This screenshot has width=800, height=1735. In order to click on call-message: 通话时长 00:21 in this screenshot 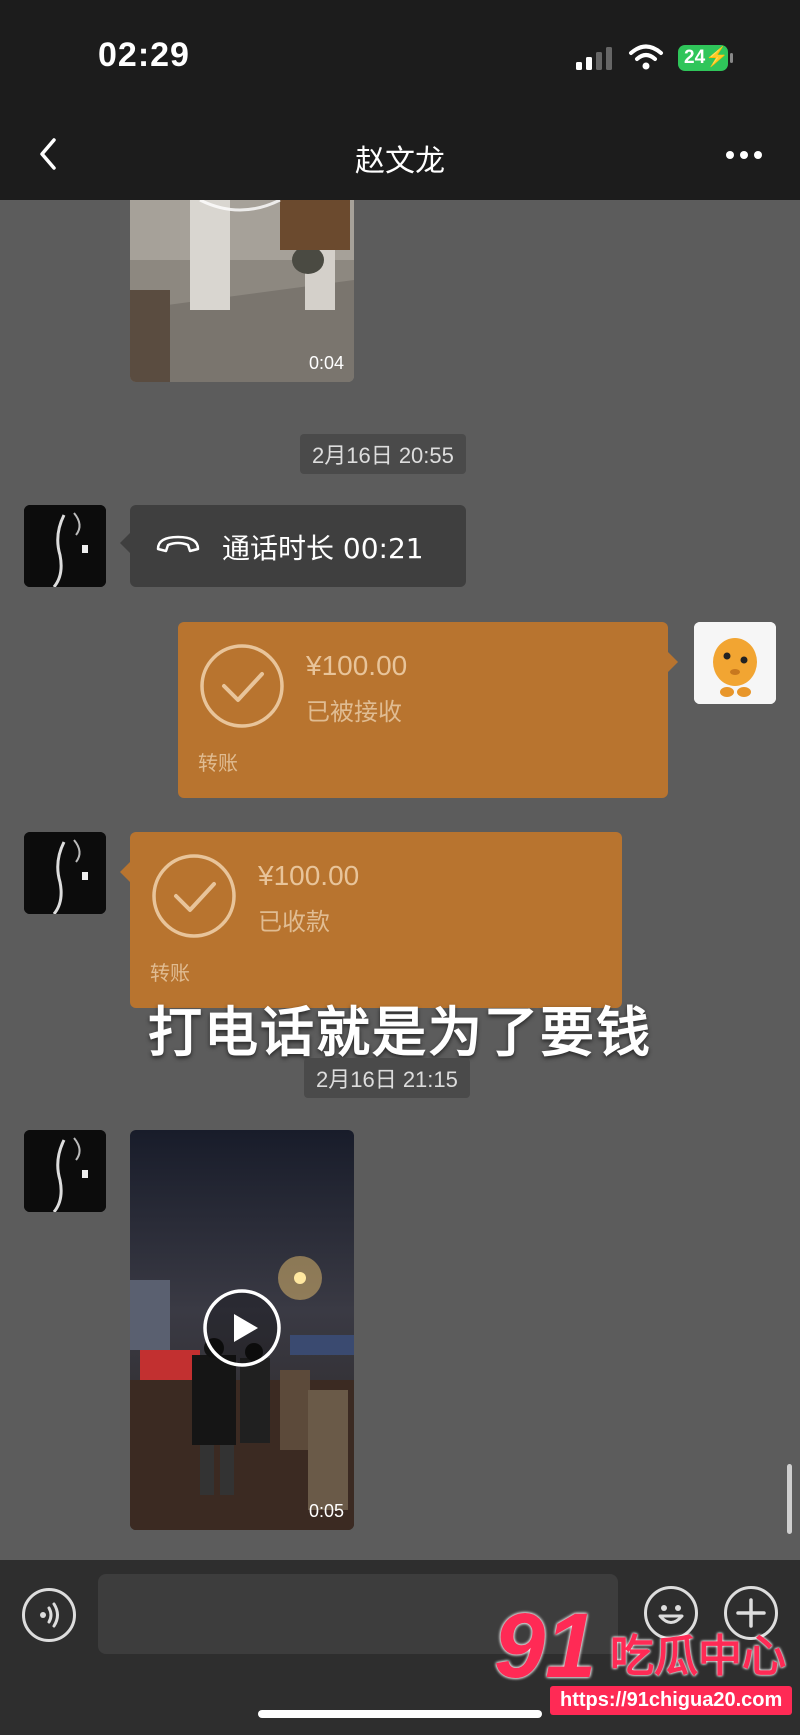, I will do `click(293, 546)`.